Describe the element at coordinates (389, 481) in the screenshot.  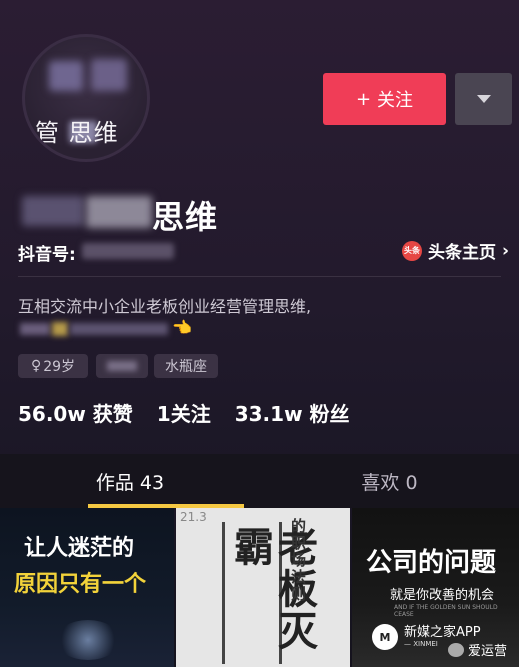
I see `tab-likes: 喜欢 0` at that location.